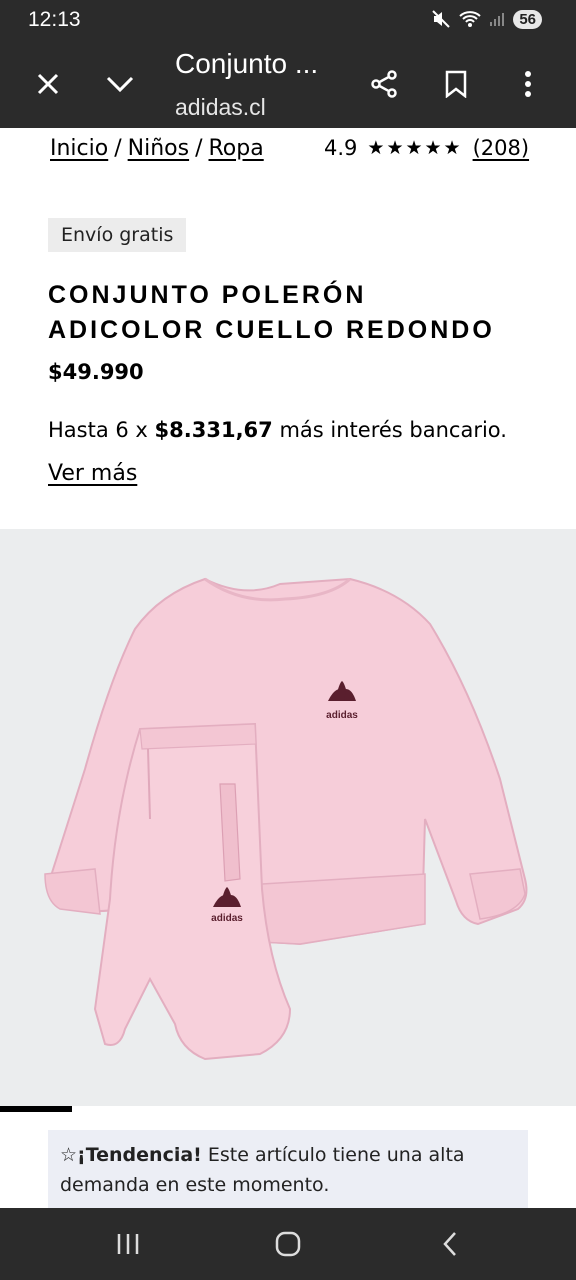 The image size is (576, 1280). I want to click on home-icon, so click(288, 1244).